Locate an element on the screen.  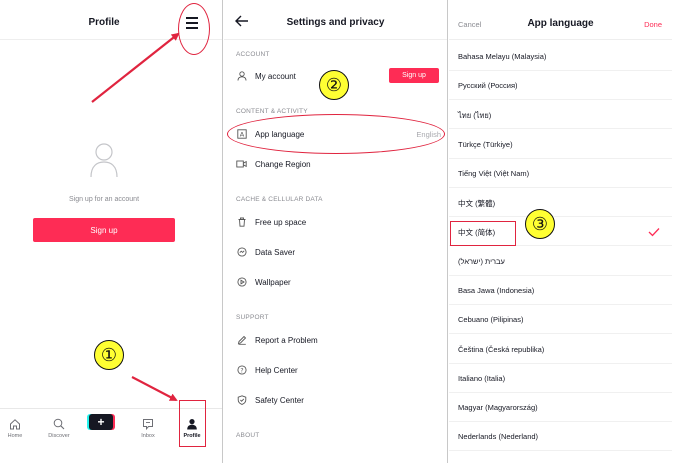
language-option-label: 中文 (繁體) is located at coordinates (477, 203).